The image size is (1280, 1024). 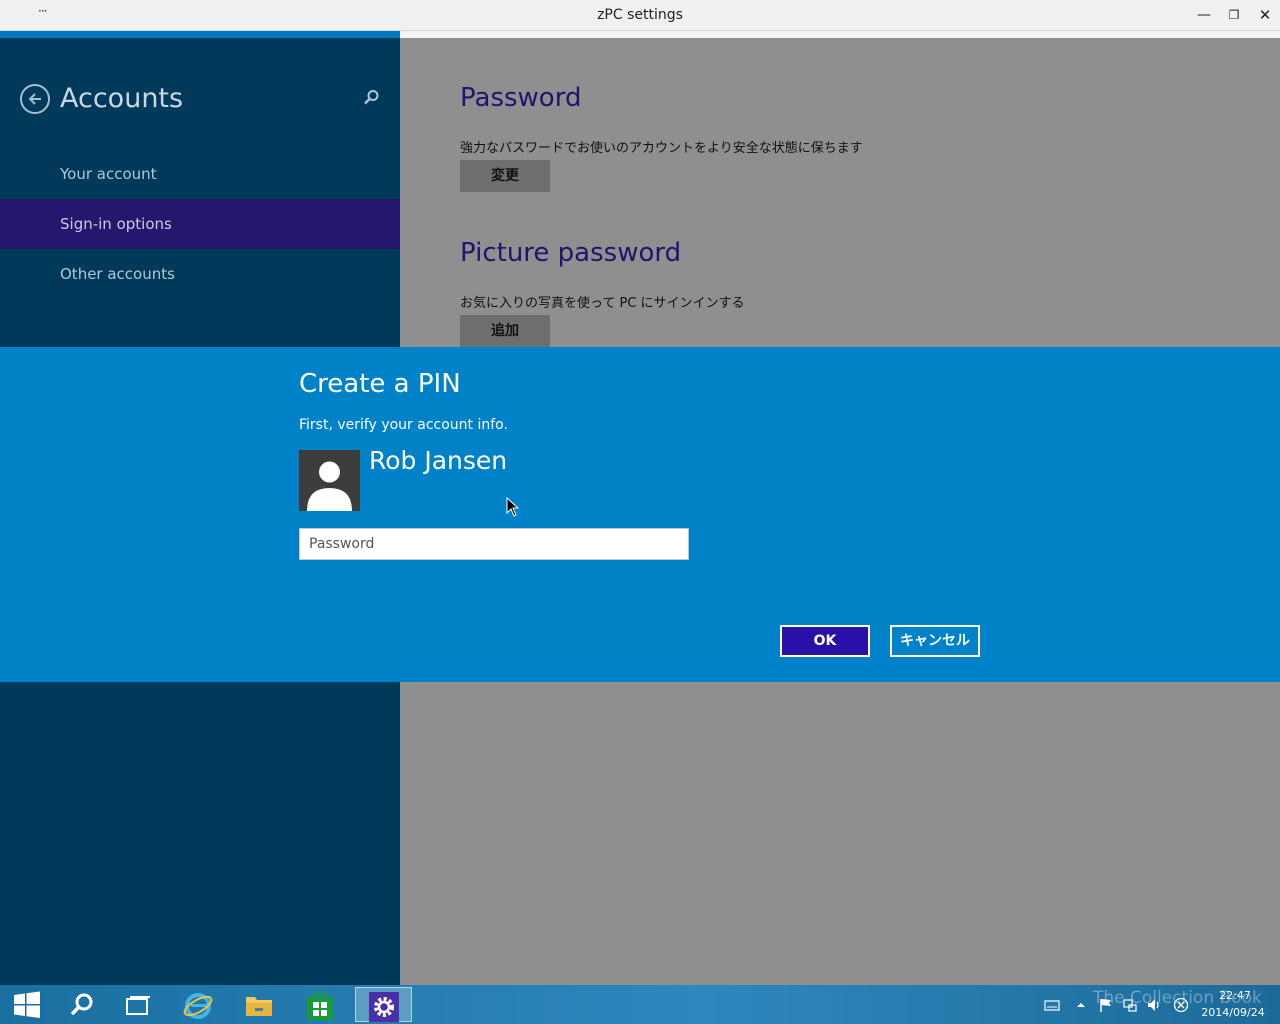 What do you see at coordinates (403, 425) in the screenshot?
I see `dialog-subtitle: First, verify your account info.` at bounding box center [403, 425].